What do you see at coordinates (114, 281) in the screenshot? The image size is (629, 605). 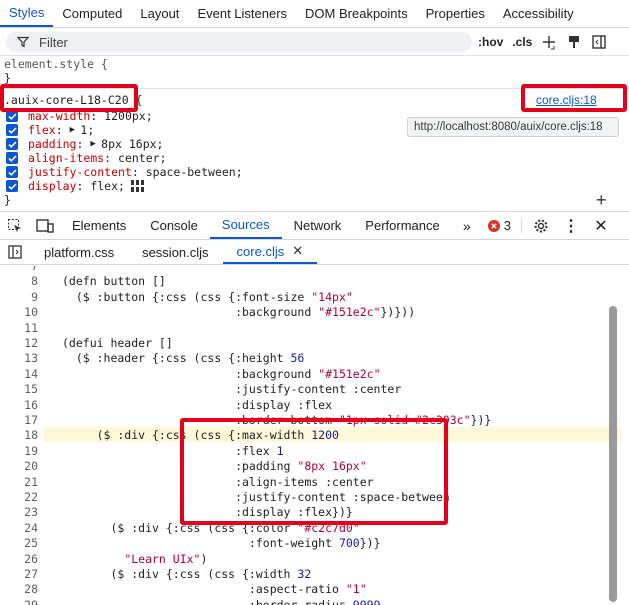 I see `code-line: (defn button []` at bounding box center [114, 281].